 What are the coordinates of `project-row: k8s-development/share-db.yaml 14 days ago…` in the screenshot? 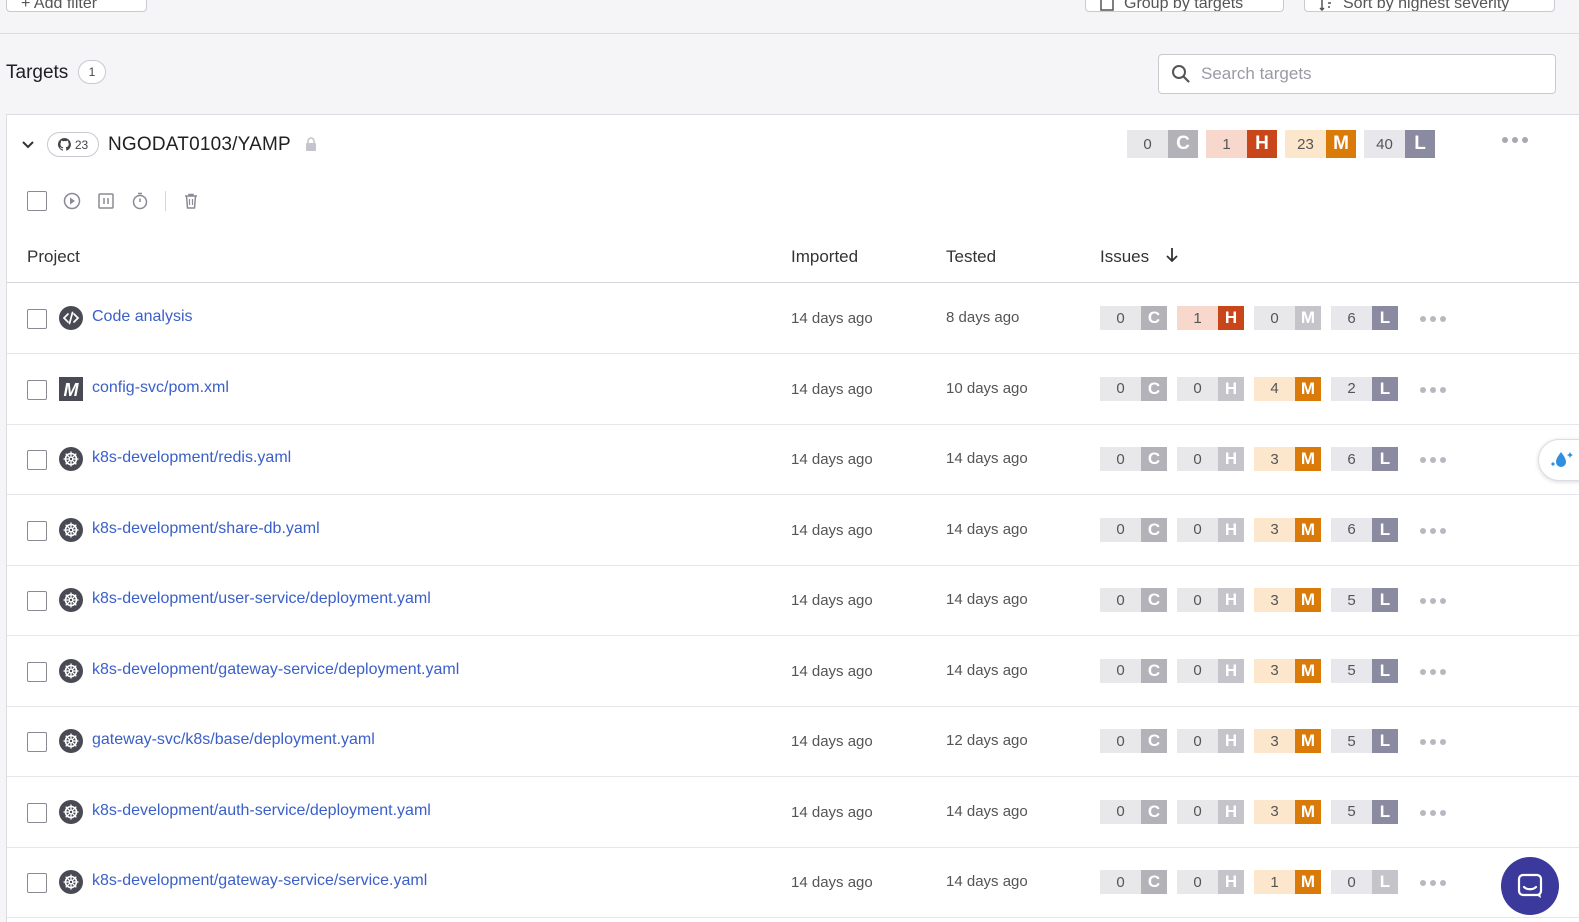 It's located at (793, 531).